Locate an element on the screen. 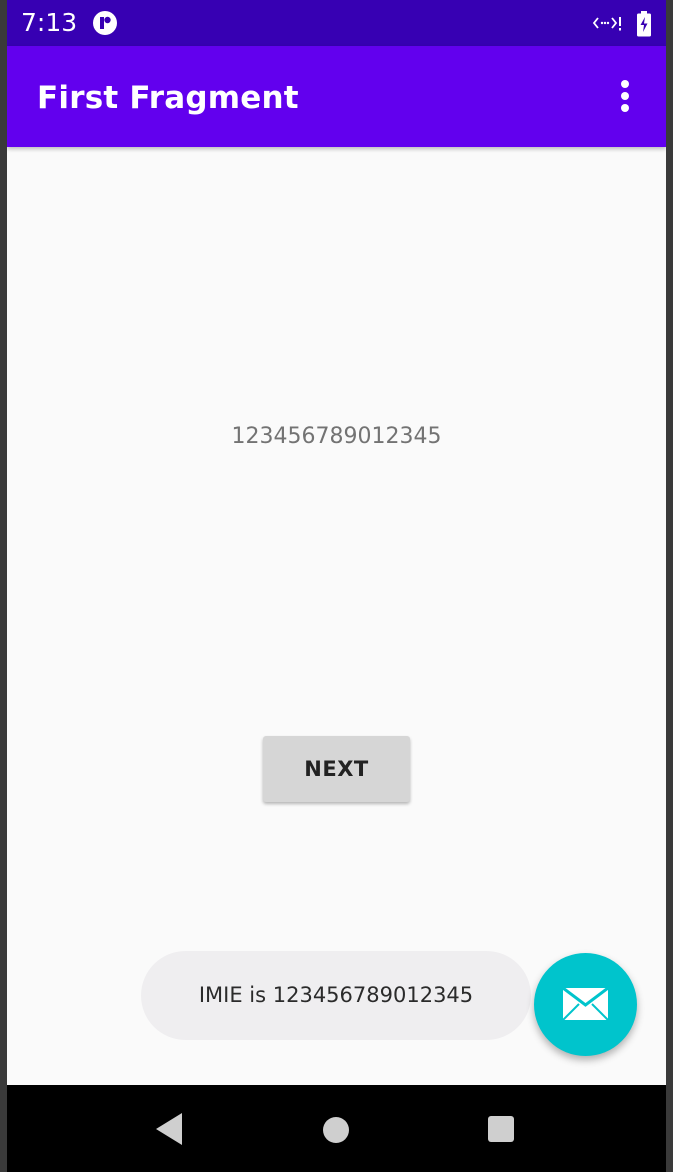 The image size is (673, 1172). mail-icon is located at coordinates (585, 1004).